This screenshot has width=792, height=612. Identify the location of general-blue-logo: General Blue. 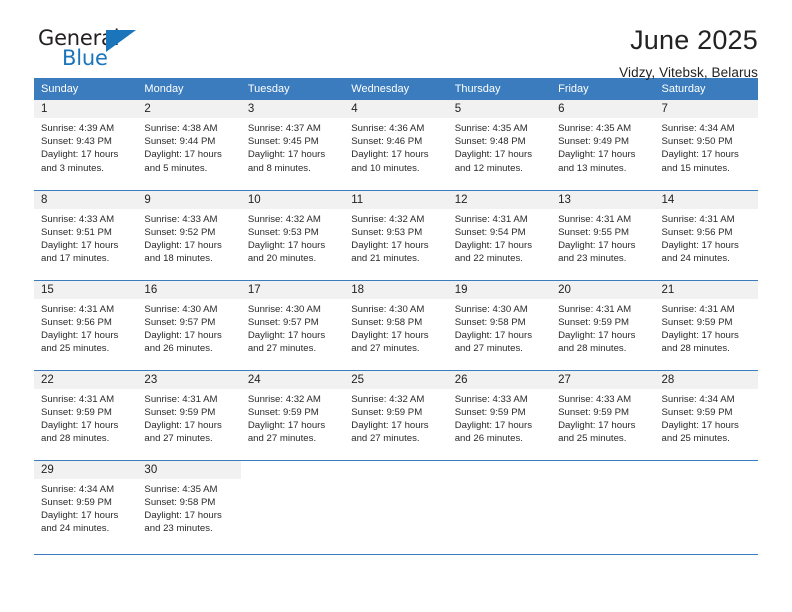
(92, 50).